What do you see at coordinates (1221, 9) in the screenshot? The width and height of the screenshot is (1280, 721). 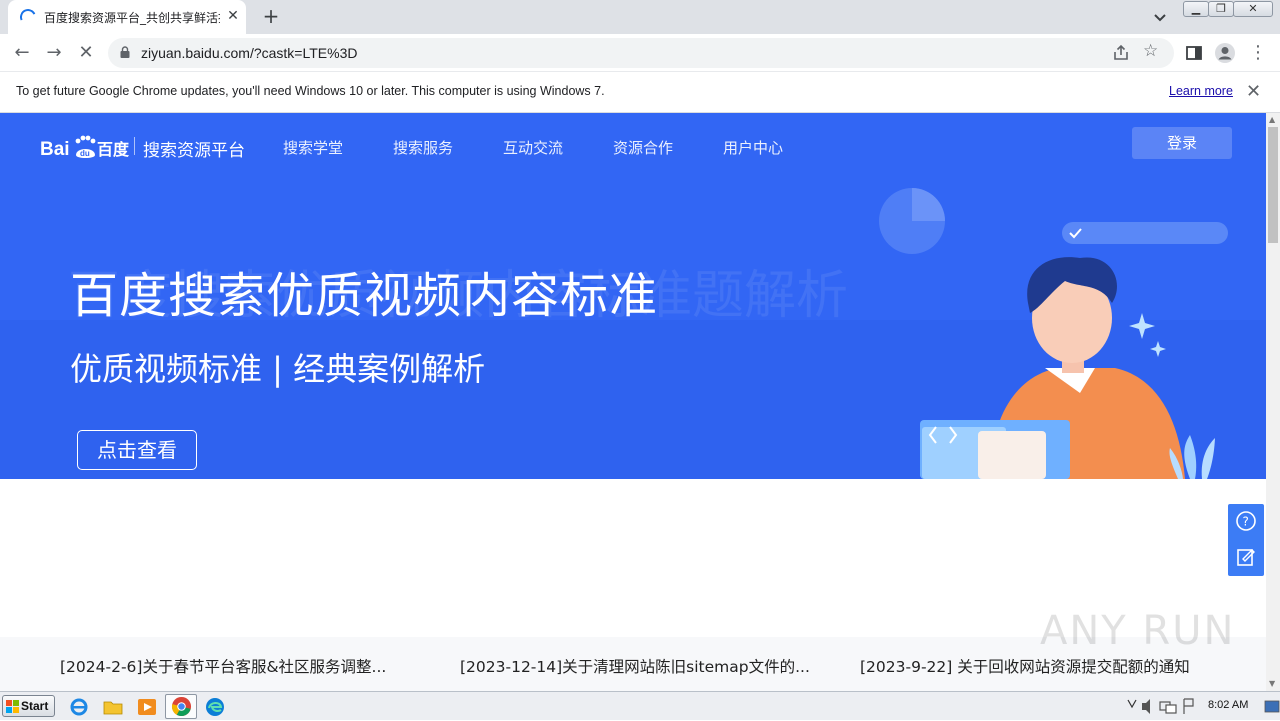 I see `window-restore-button: ❐` at bounding box center [1221, 9].